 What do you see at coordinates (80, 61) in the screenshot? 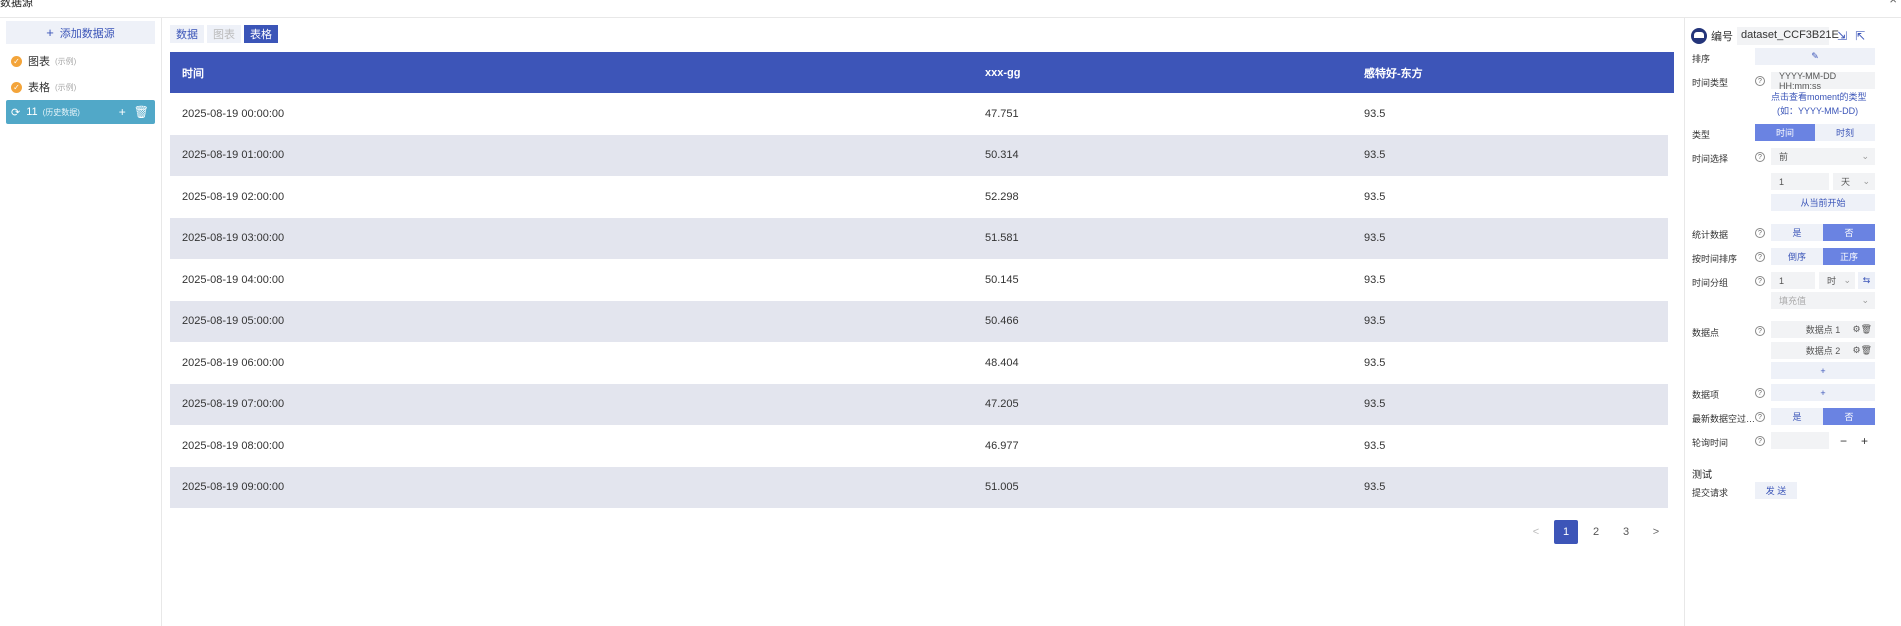
I see `datasource-item-chart: ✓ 图表 (示例)` at bounding box center [80, 61].